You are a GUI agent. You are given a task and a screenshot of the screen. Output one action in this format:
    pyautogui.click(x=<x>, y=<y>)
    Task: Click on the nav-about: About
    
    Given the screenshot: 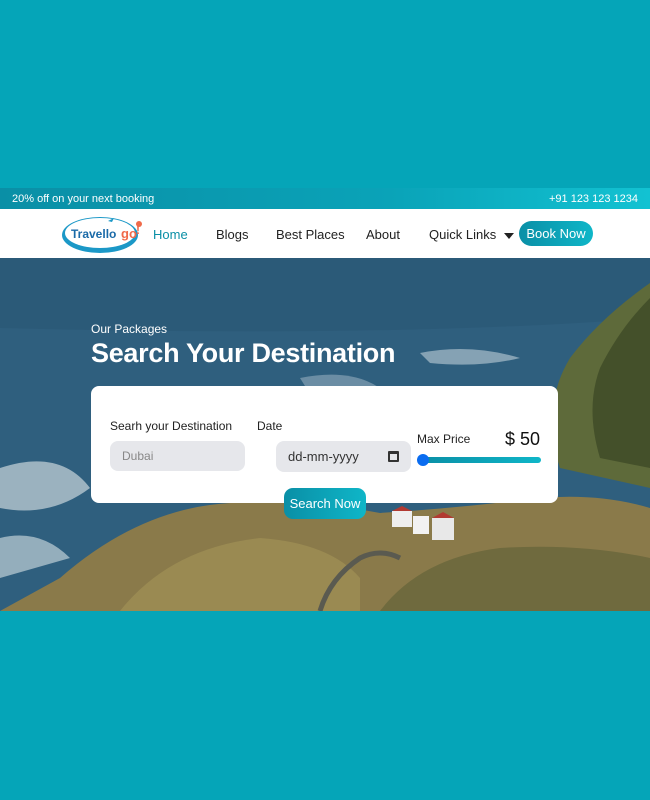 What is the action you would take?
    pyautogui.click(x=383, y=234)
    